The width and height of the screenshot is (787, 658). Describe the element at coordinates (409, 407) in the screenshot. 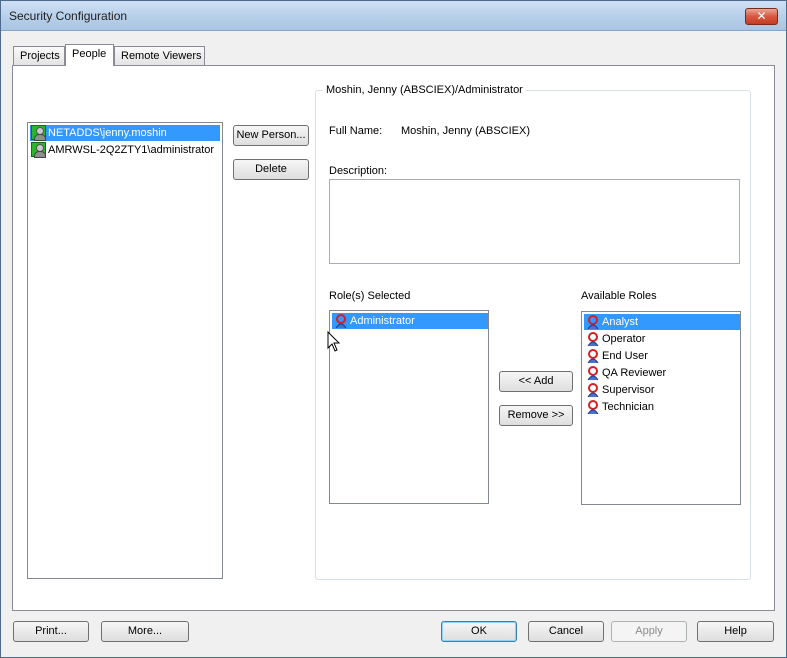

I see `selected-roles-list: Administrator` at that location.